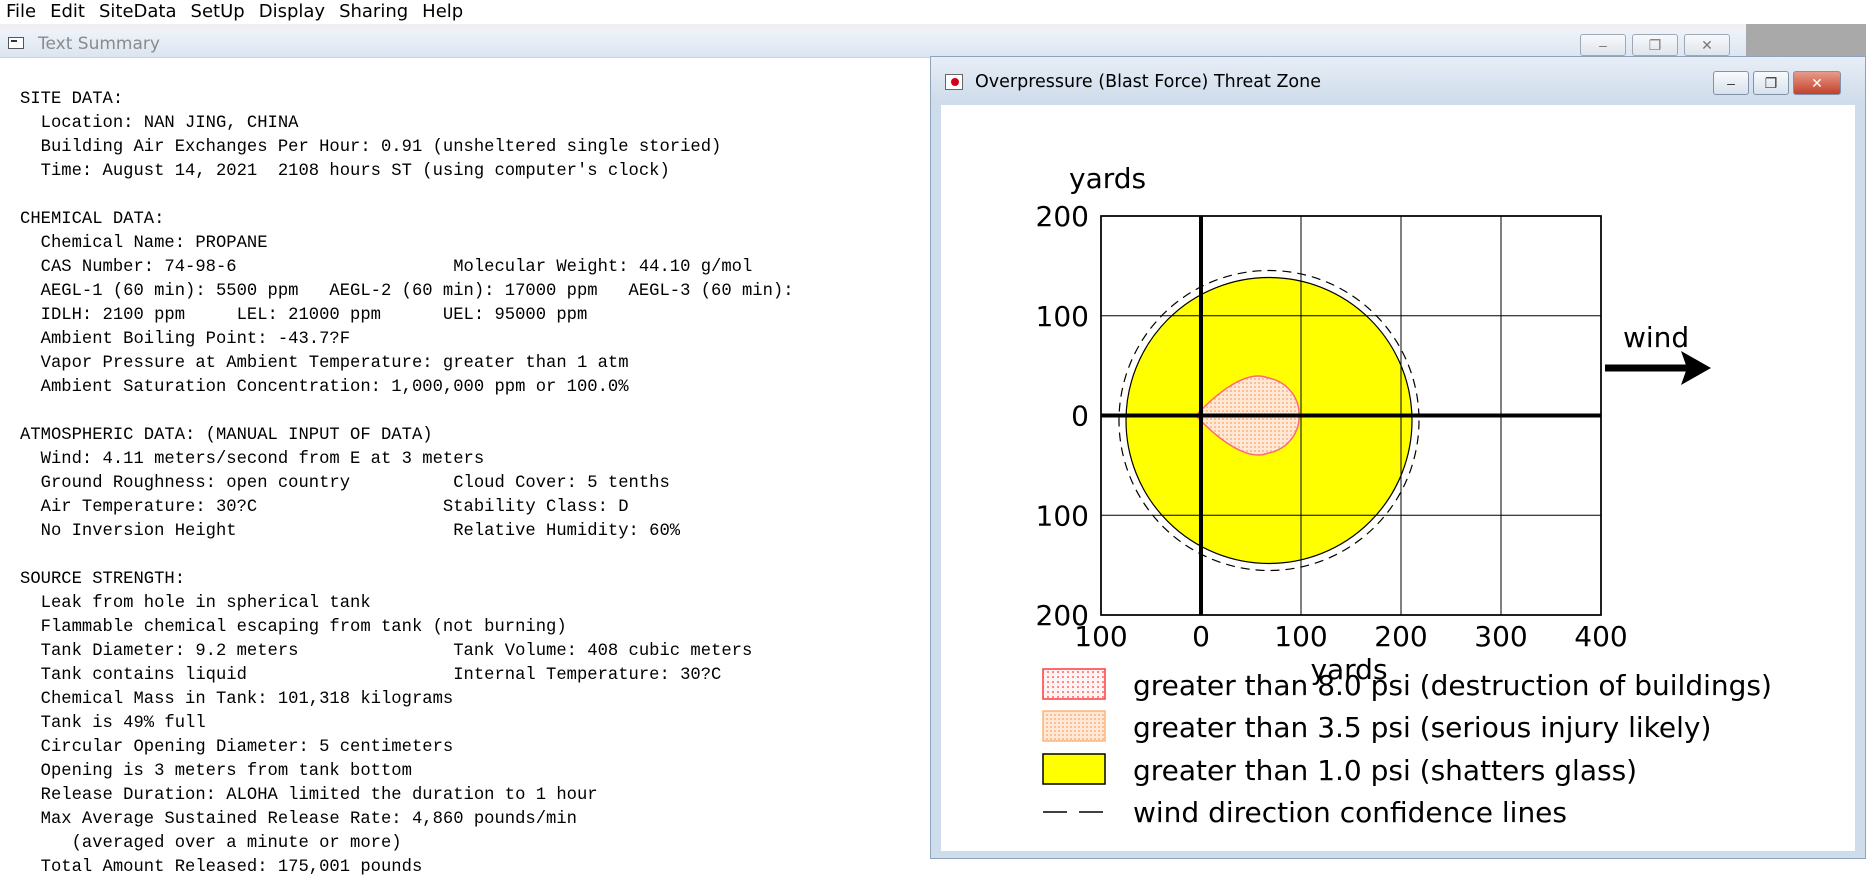 This screenshot has width=1866, height=880. Describe the element at coordinates (1062, 216) in the screenshot. I see `y-tick-label: 200` at that location.